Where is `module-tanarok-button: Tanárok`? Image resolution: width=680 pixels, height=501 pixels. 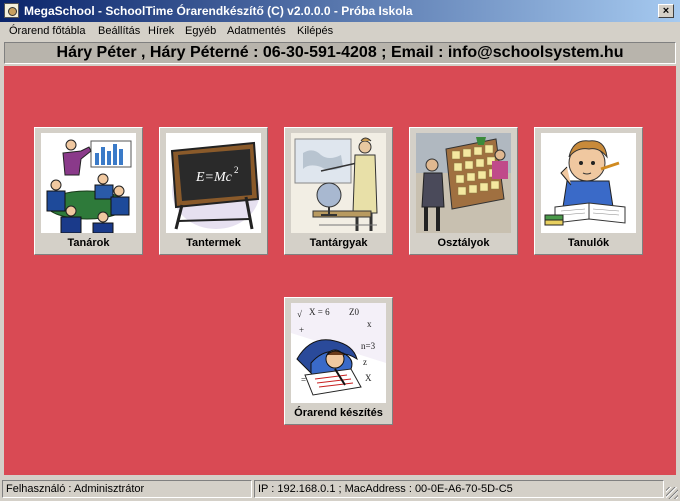 module-tanarok-button: Tanárok is located at coordinates (88, 191).